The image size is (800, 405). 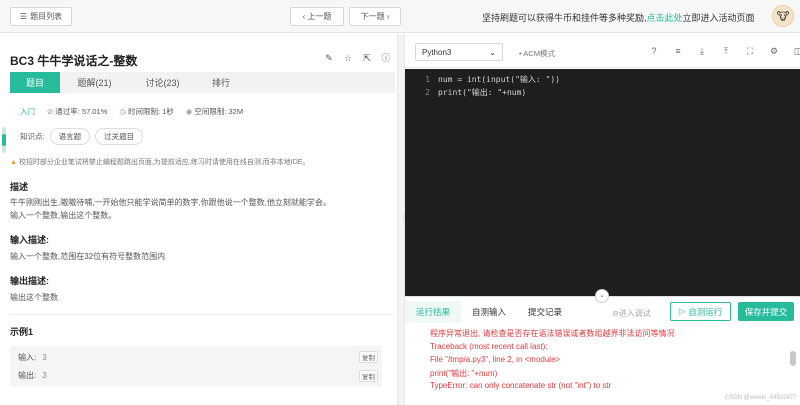 I want to click on scrollbar, so click(x=793, y=358).